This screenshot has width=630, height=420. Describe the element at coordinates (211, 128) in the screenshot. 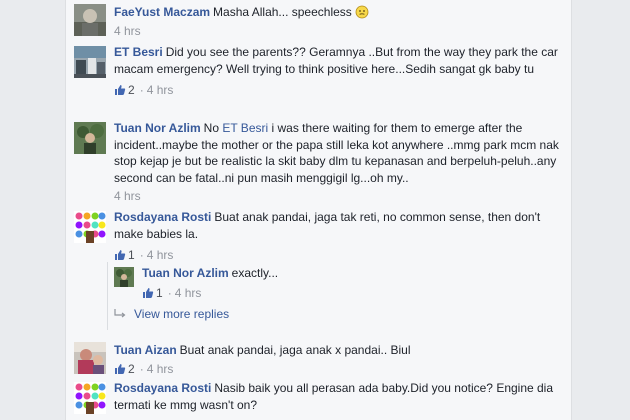

I see `comment-prefix: No` at that location.